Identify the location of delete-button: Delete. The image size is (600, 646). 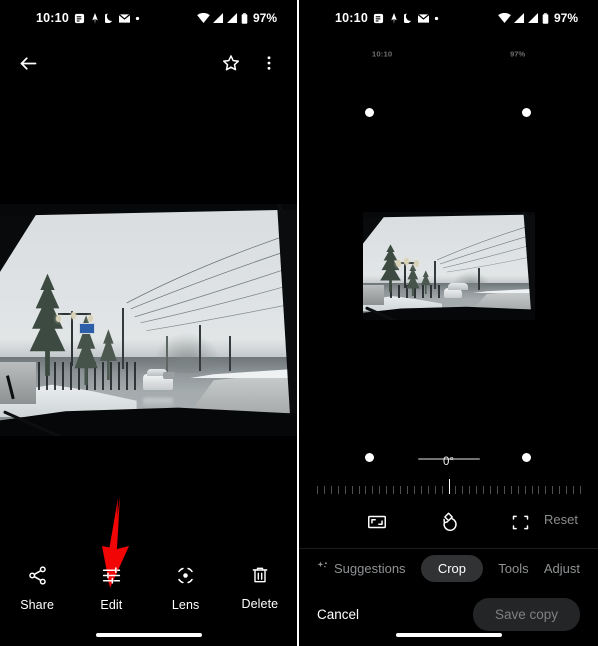
(260, 588).